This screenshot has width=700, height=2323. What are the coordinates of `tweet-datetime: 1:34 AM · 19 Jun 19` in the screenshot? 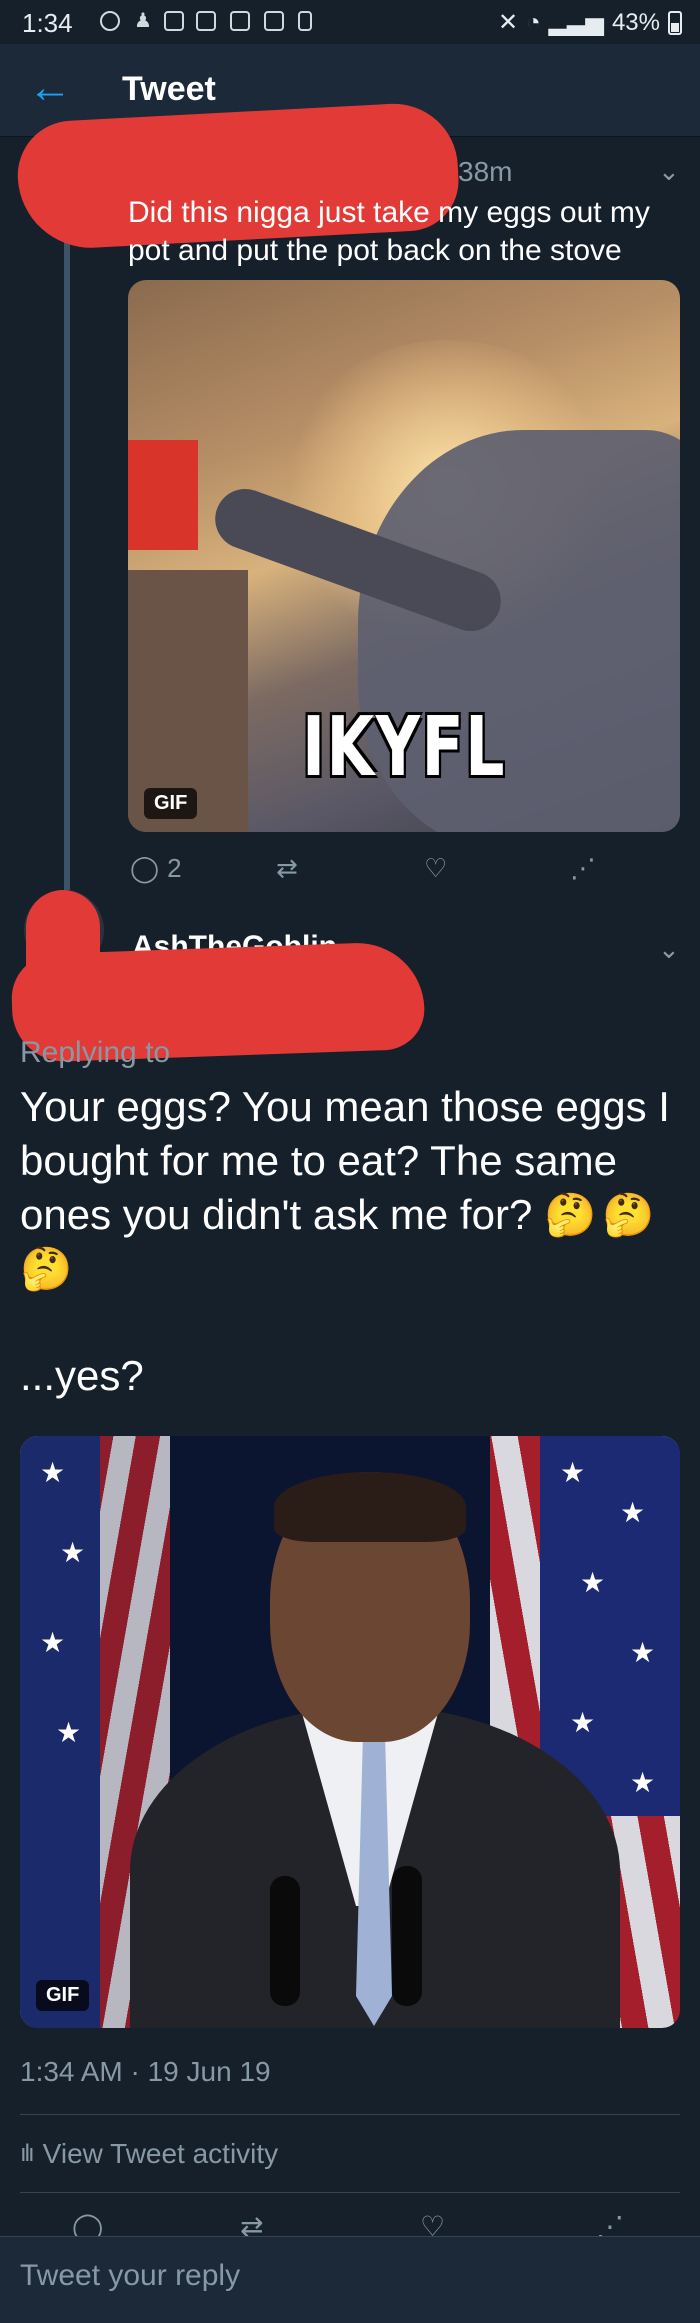 It's located at (145, 2071).